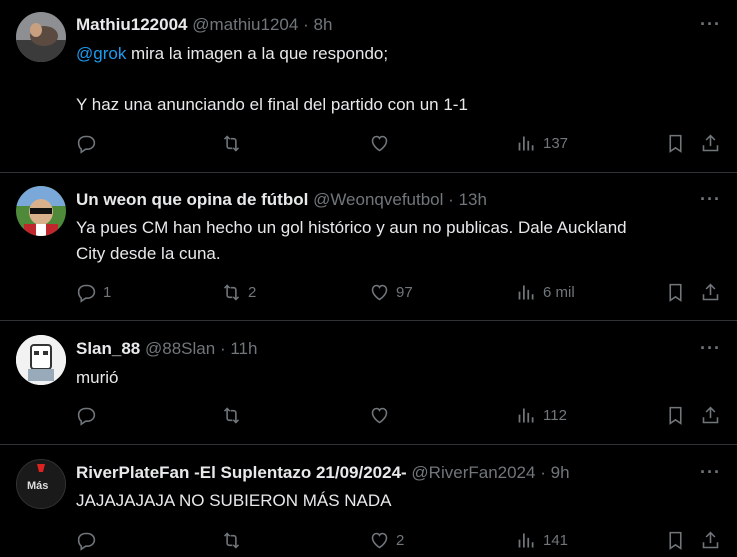  Describe the element at coordinates (322, 24) in the screenshot. I see `timestamp: 8h` at that location.